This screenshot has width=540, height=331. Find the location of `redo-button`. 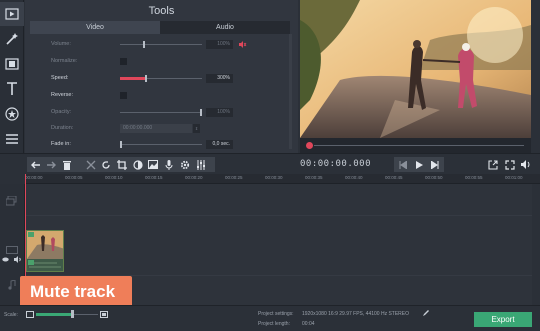

redo-button is located at coordinates (51, 164).